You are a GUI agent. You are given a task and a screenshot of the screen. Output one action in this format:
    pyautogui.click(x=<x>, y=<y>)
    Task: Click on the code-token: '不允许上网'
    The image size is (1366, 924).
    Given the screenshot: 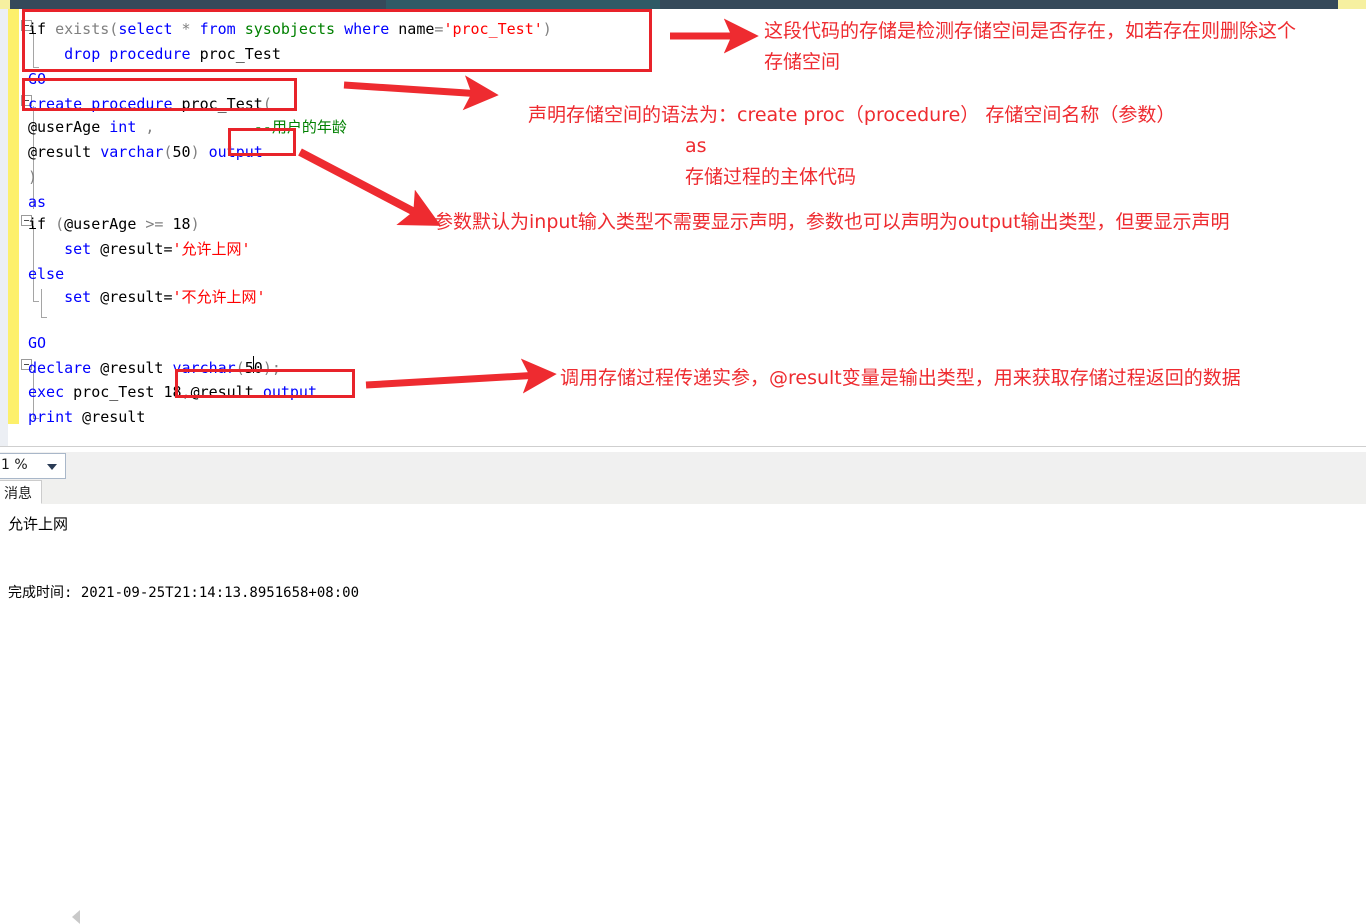 What is the action you would take?
    pyautogui.click(x=219, y=297)
    